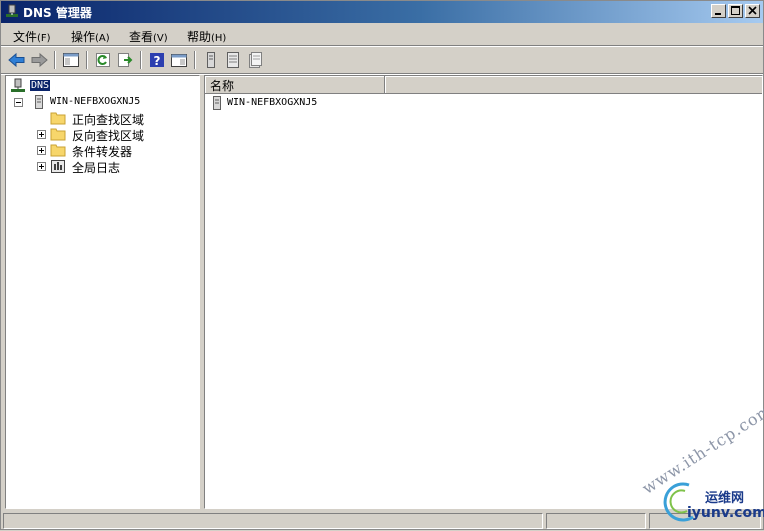 This screenshot has height=531, width=764. I want to click on refresh-icon, so click(103, 60).